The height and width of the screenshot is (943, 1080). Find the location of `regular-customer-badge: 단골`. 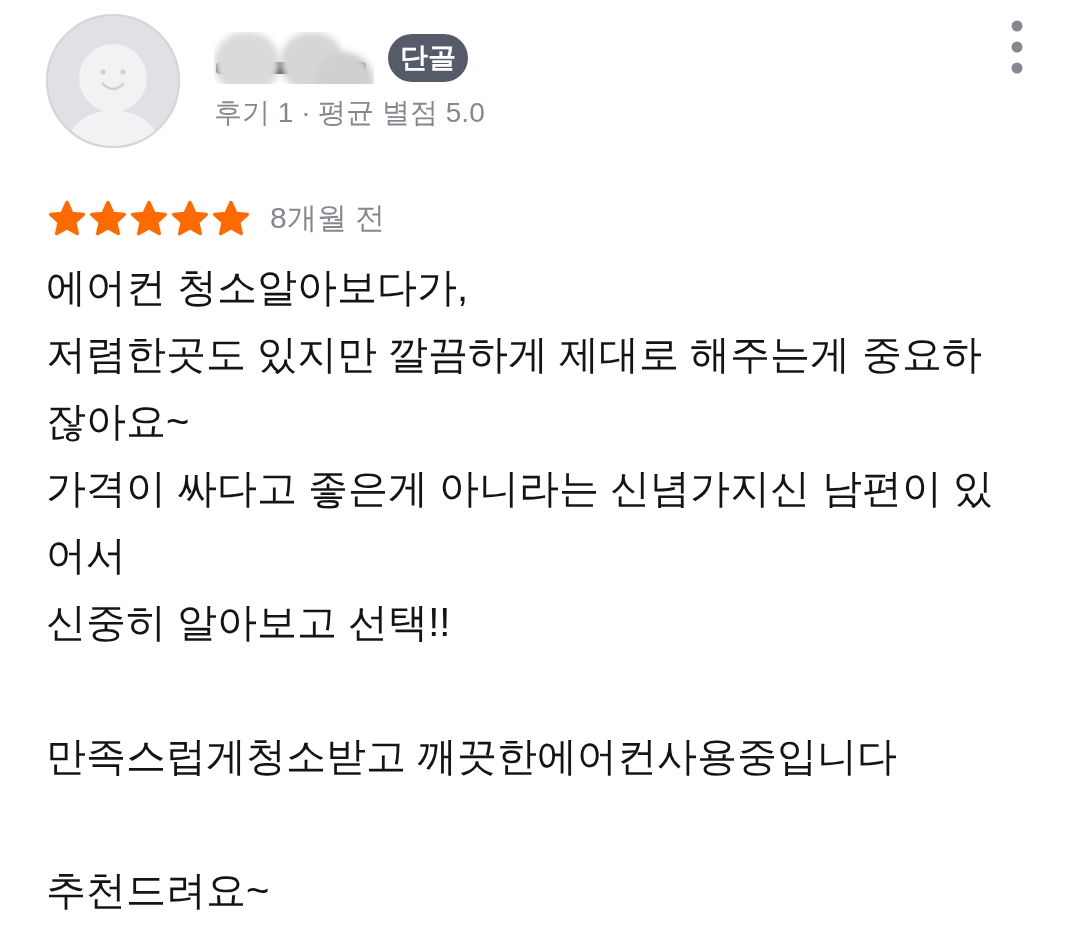

regular-customer-badge: 단골 is located at coordinates (428, 58).